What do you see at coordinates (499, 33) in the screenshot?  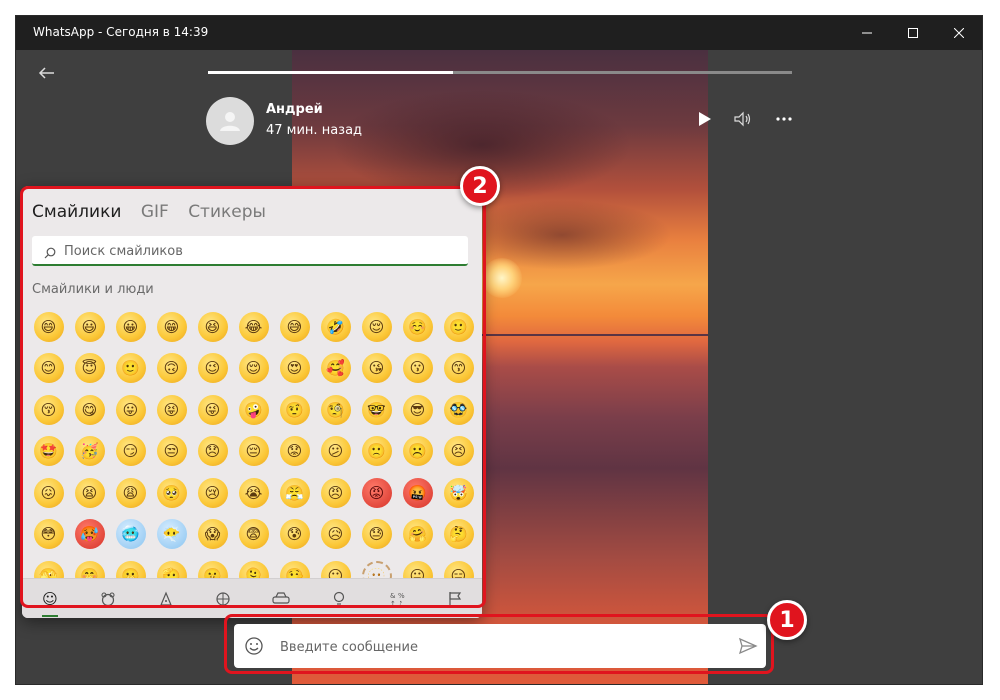 I see `title-bar: WhatsApp - Сегодня в 14:39` at bounding box center [499, 33].